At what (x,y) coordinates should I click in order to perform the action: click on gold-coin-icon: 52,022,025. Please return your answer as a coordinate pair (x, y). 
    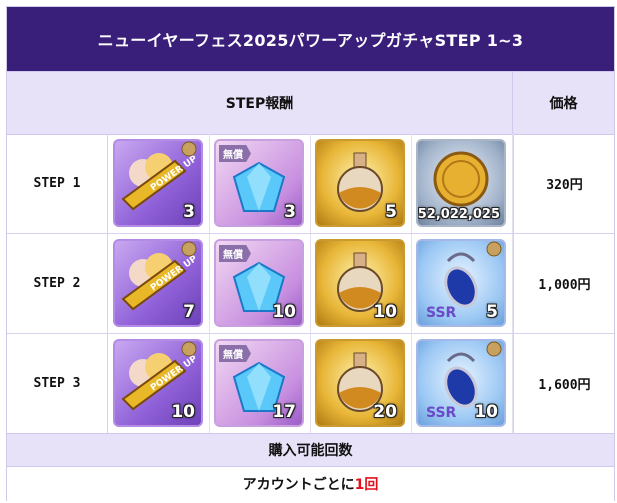
    Looking at the image, I should click on (461, 183).